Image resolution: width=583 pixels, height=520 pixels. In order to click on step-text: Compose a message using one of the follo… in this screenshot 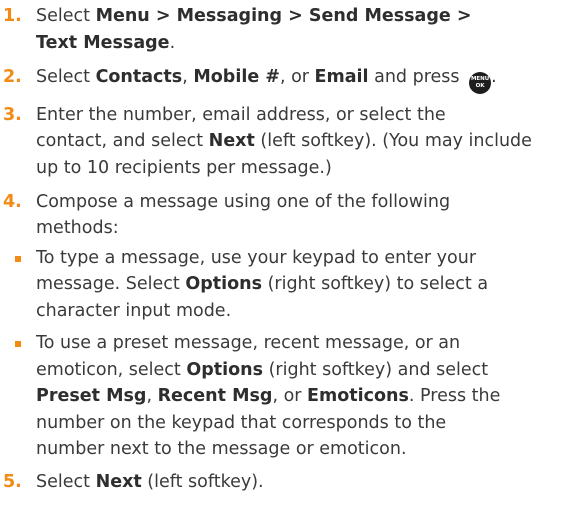, I will do `click(243, 201)`.